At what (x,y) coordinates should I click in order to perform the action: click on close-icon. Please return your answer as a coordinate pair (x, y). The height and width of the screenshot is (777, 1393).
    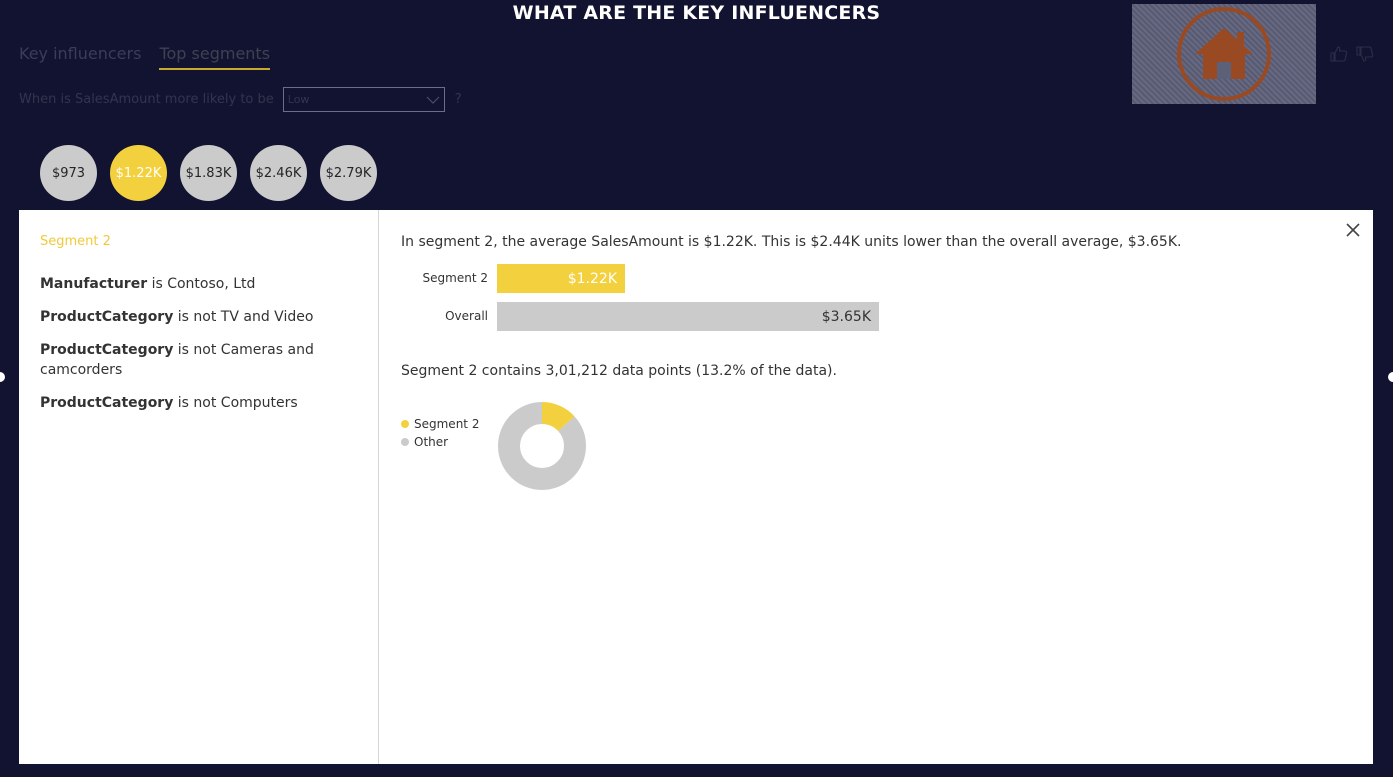
    Looking at the image, I should click on (1353, 230).